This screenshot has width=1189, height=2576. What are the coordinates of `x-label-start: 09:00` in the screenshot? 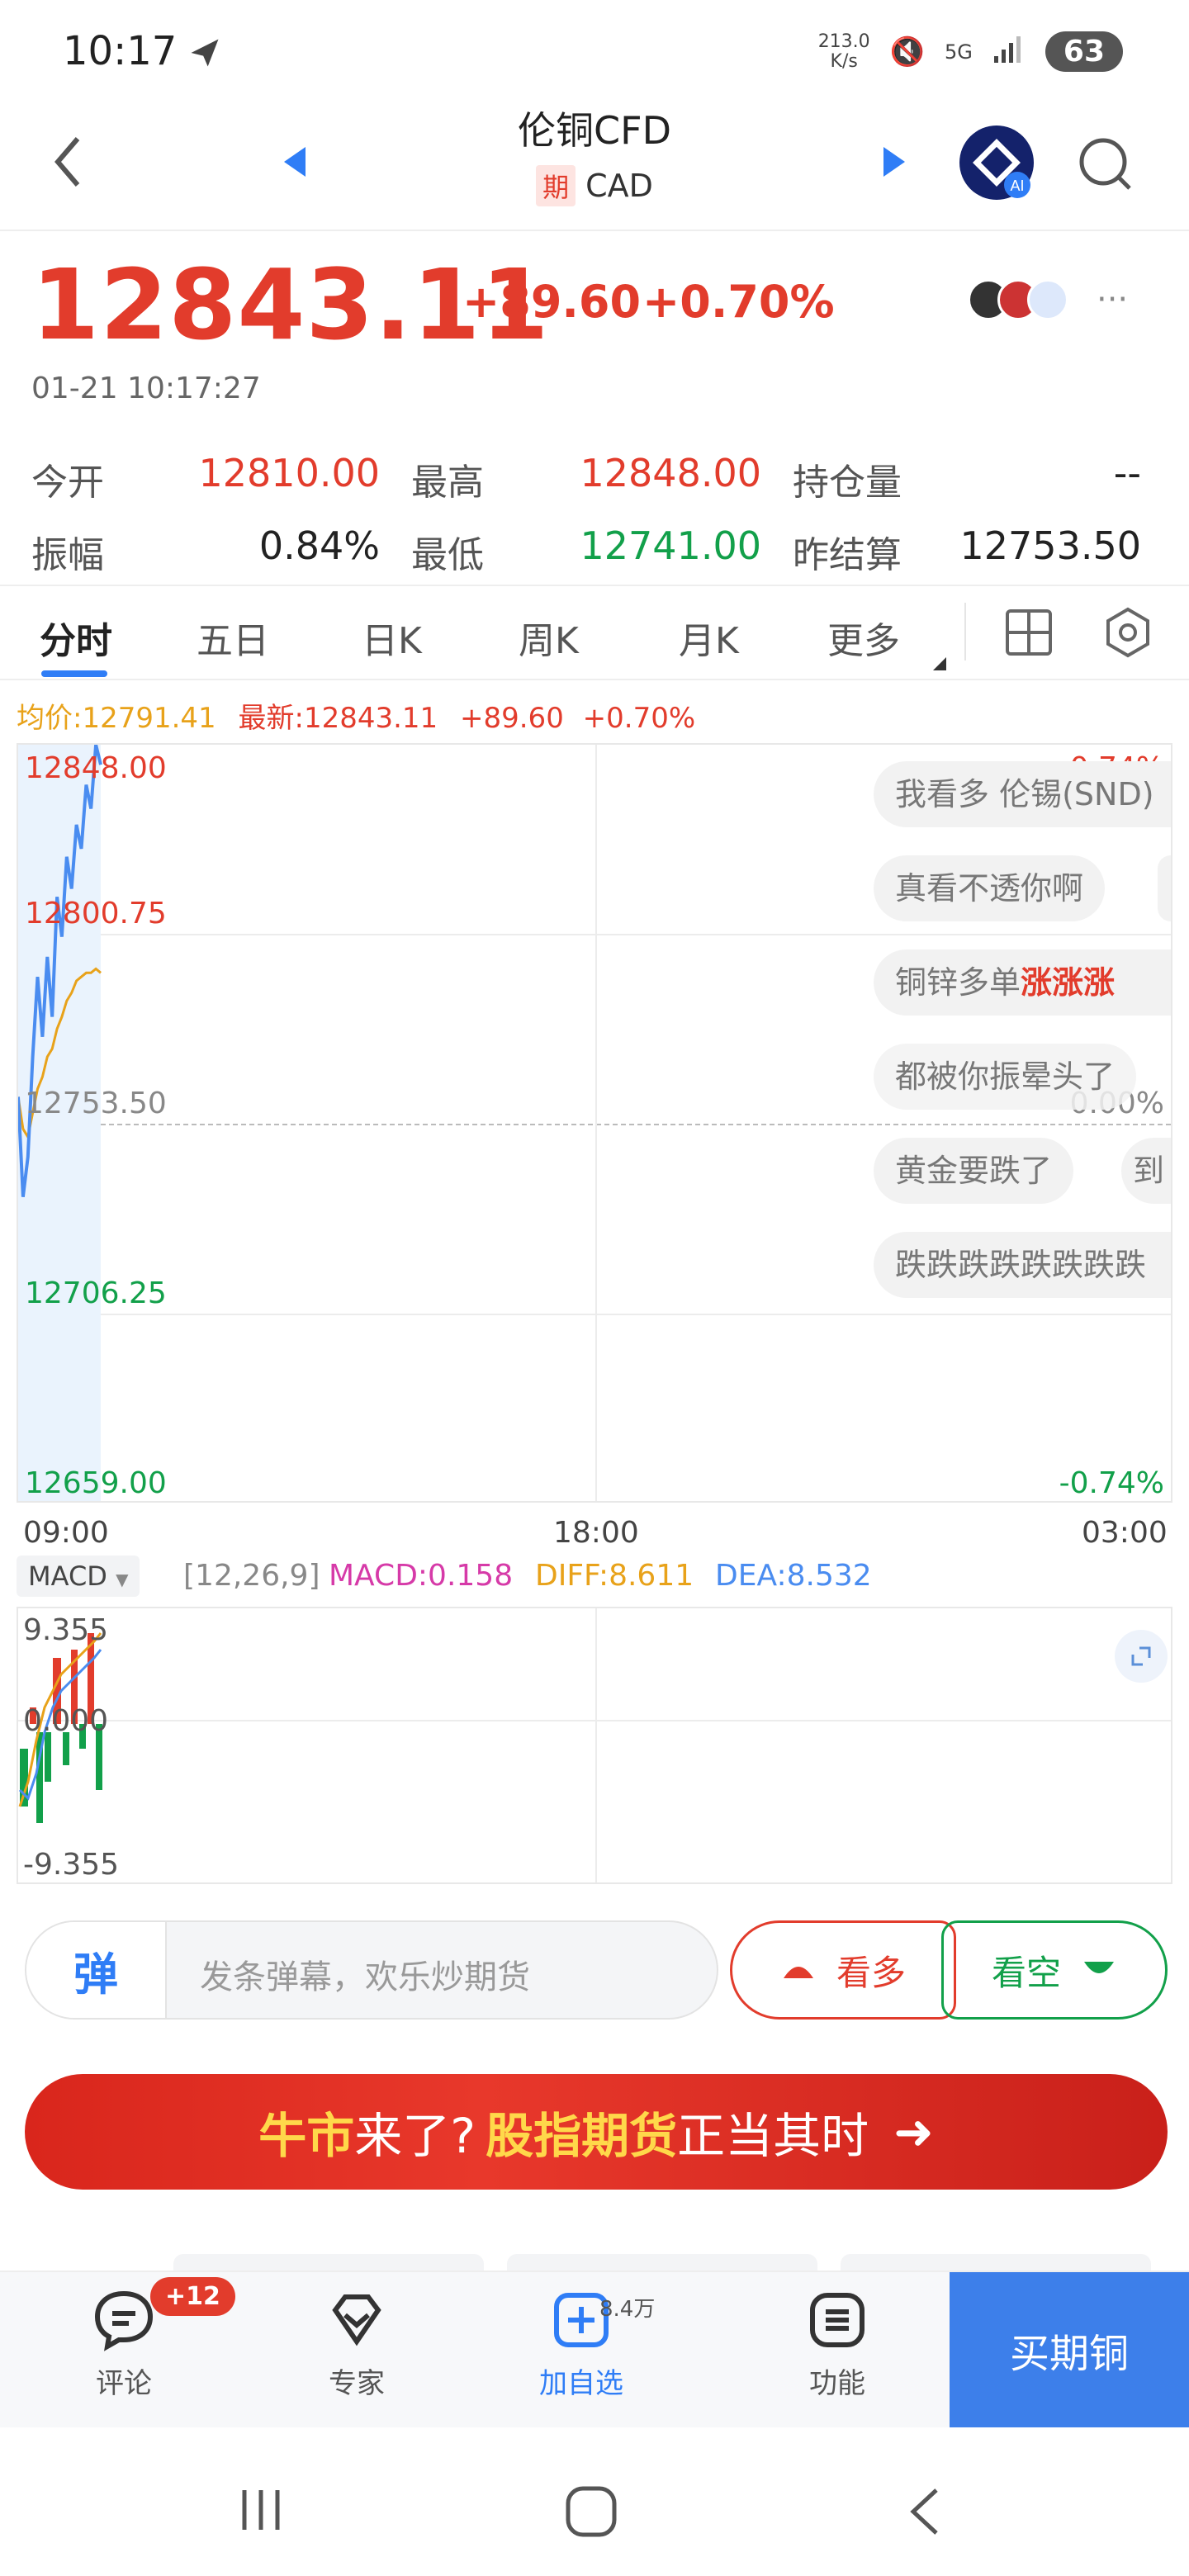 It's located at (66, 1533).